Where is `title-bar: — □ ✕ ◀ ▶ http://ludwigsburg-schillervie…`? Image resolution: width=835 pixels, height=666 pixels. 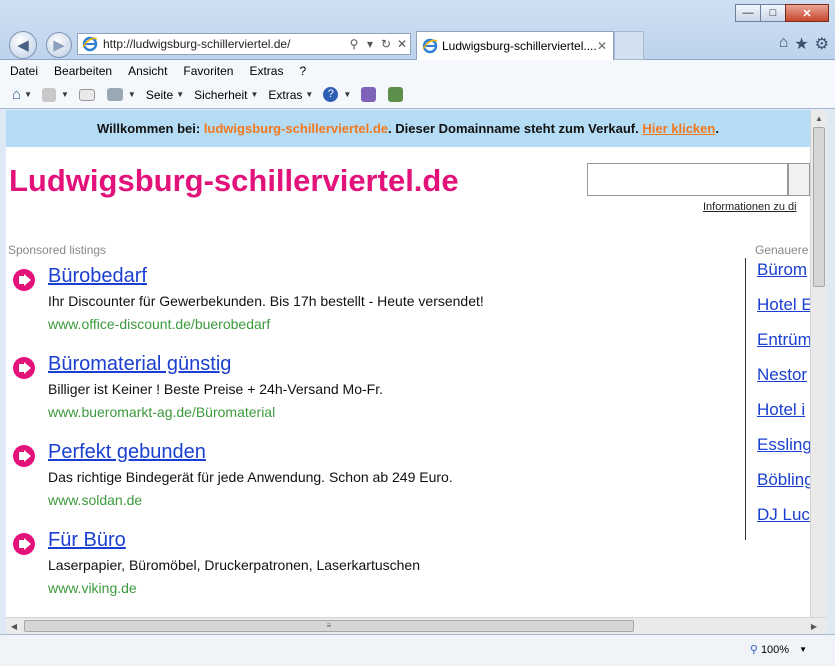
title-bar: — □ ✕ ◀ ▶ http://ludwigsburg-schillervie… is located at coordinates (417, 30).